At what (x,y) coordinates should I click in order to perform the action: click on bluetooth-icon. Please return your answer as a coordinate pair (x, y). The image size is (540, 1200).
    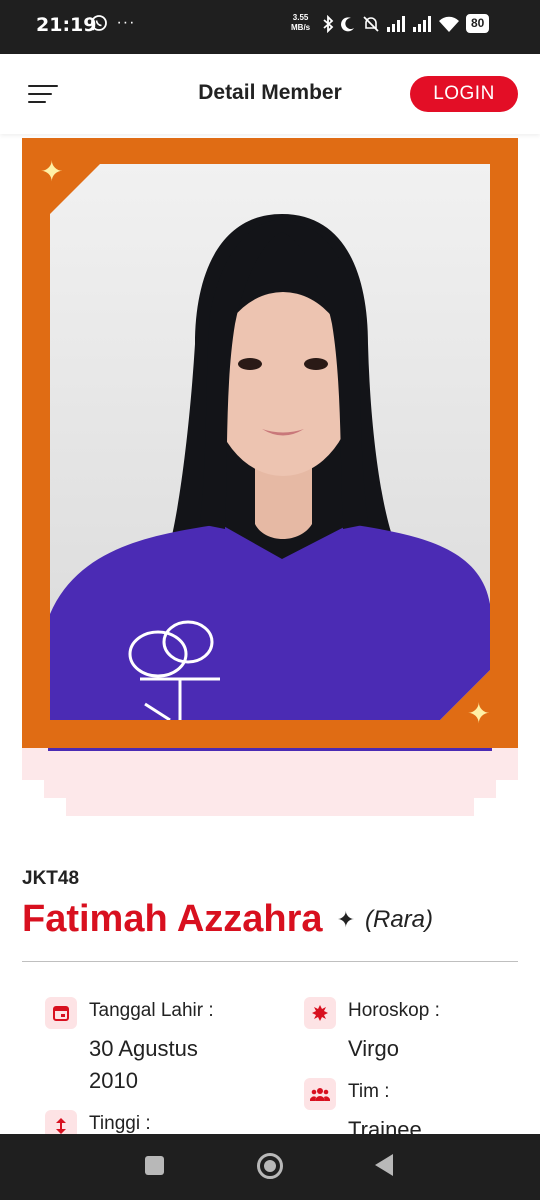
    Looking at the image, I should click on (328, 23).